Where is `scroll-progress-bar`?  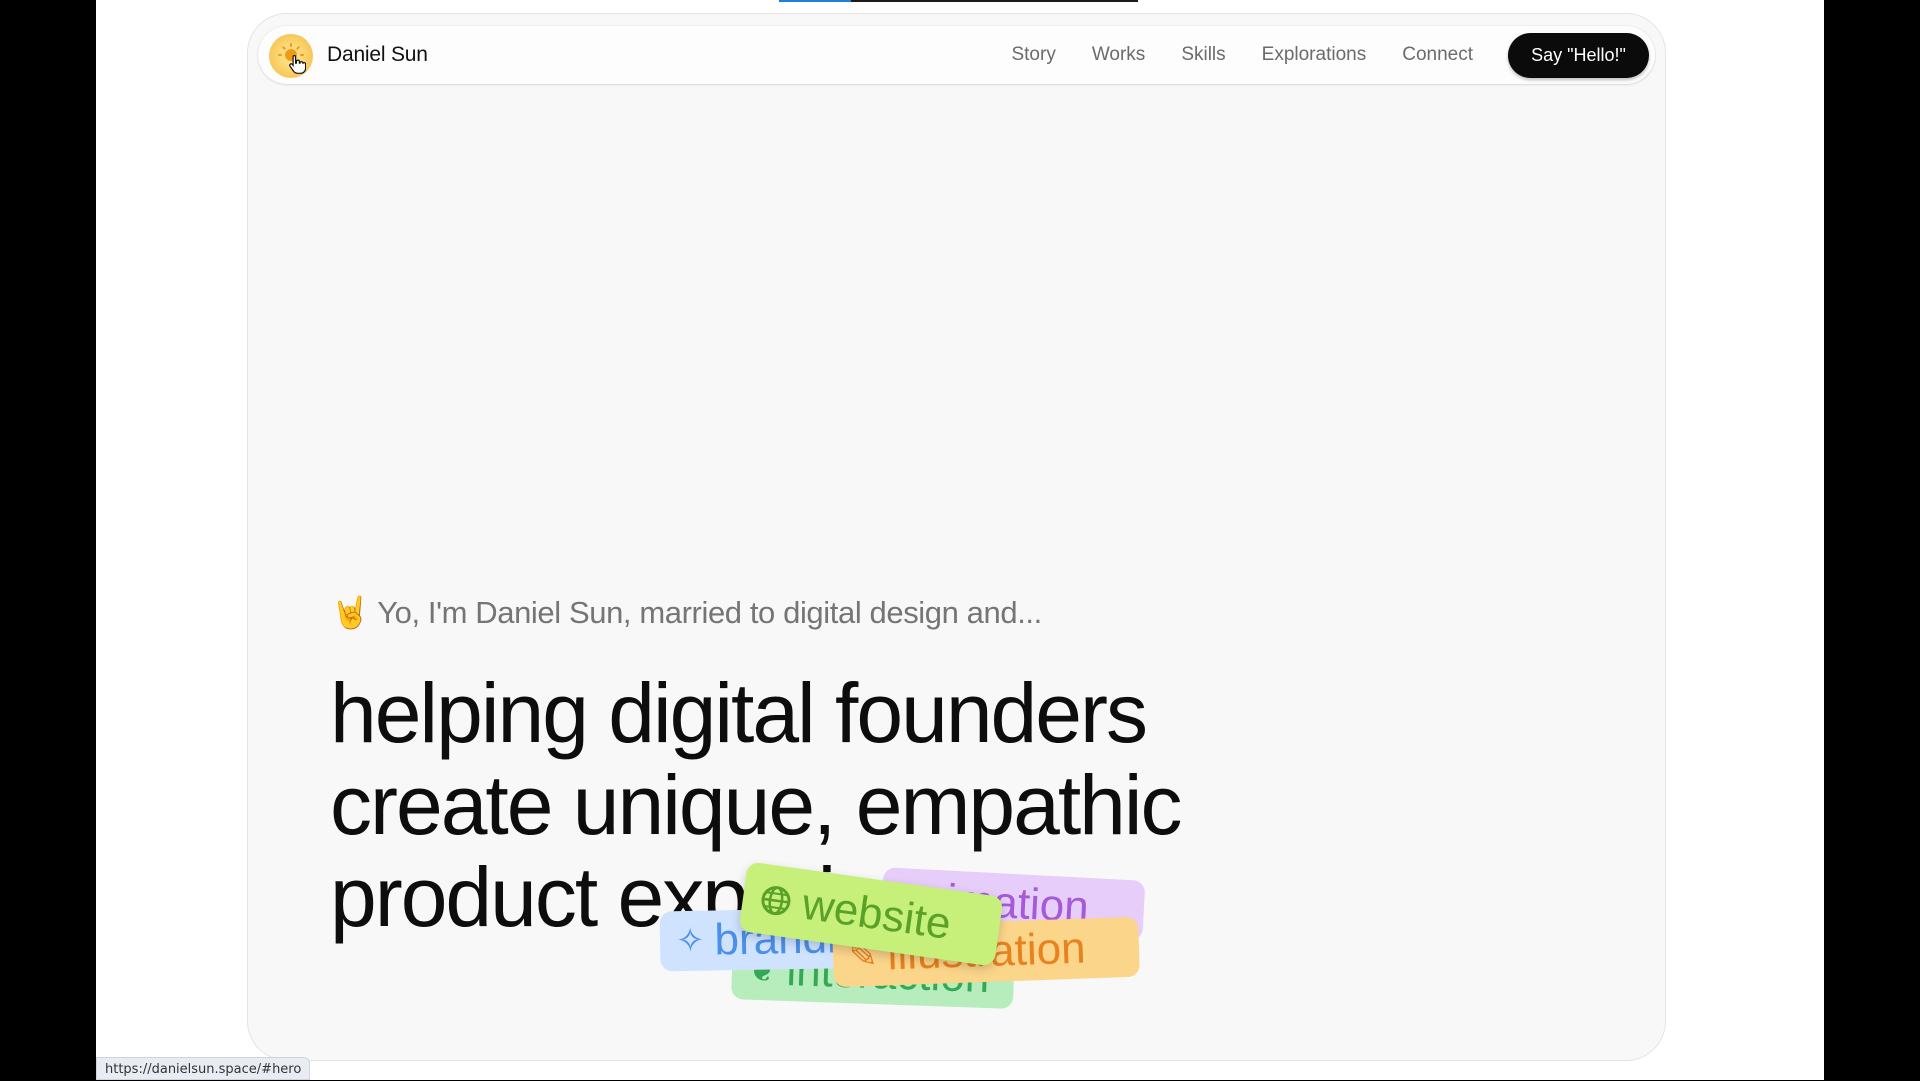 scroll-progress-bar is located at coordinates (958, 1).